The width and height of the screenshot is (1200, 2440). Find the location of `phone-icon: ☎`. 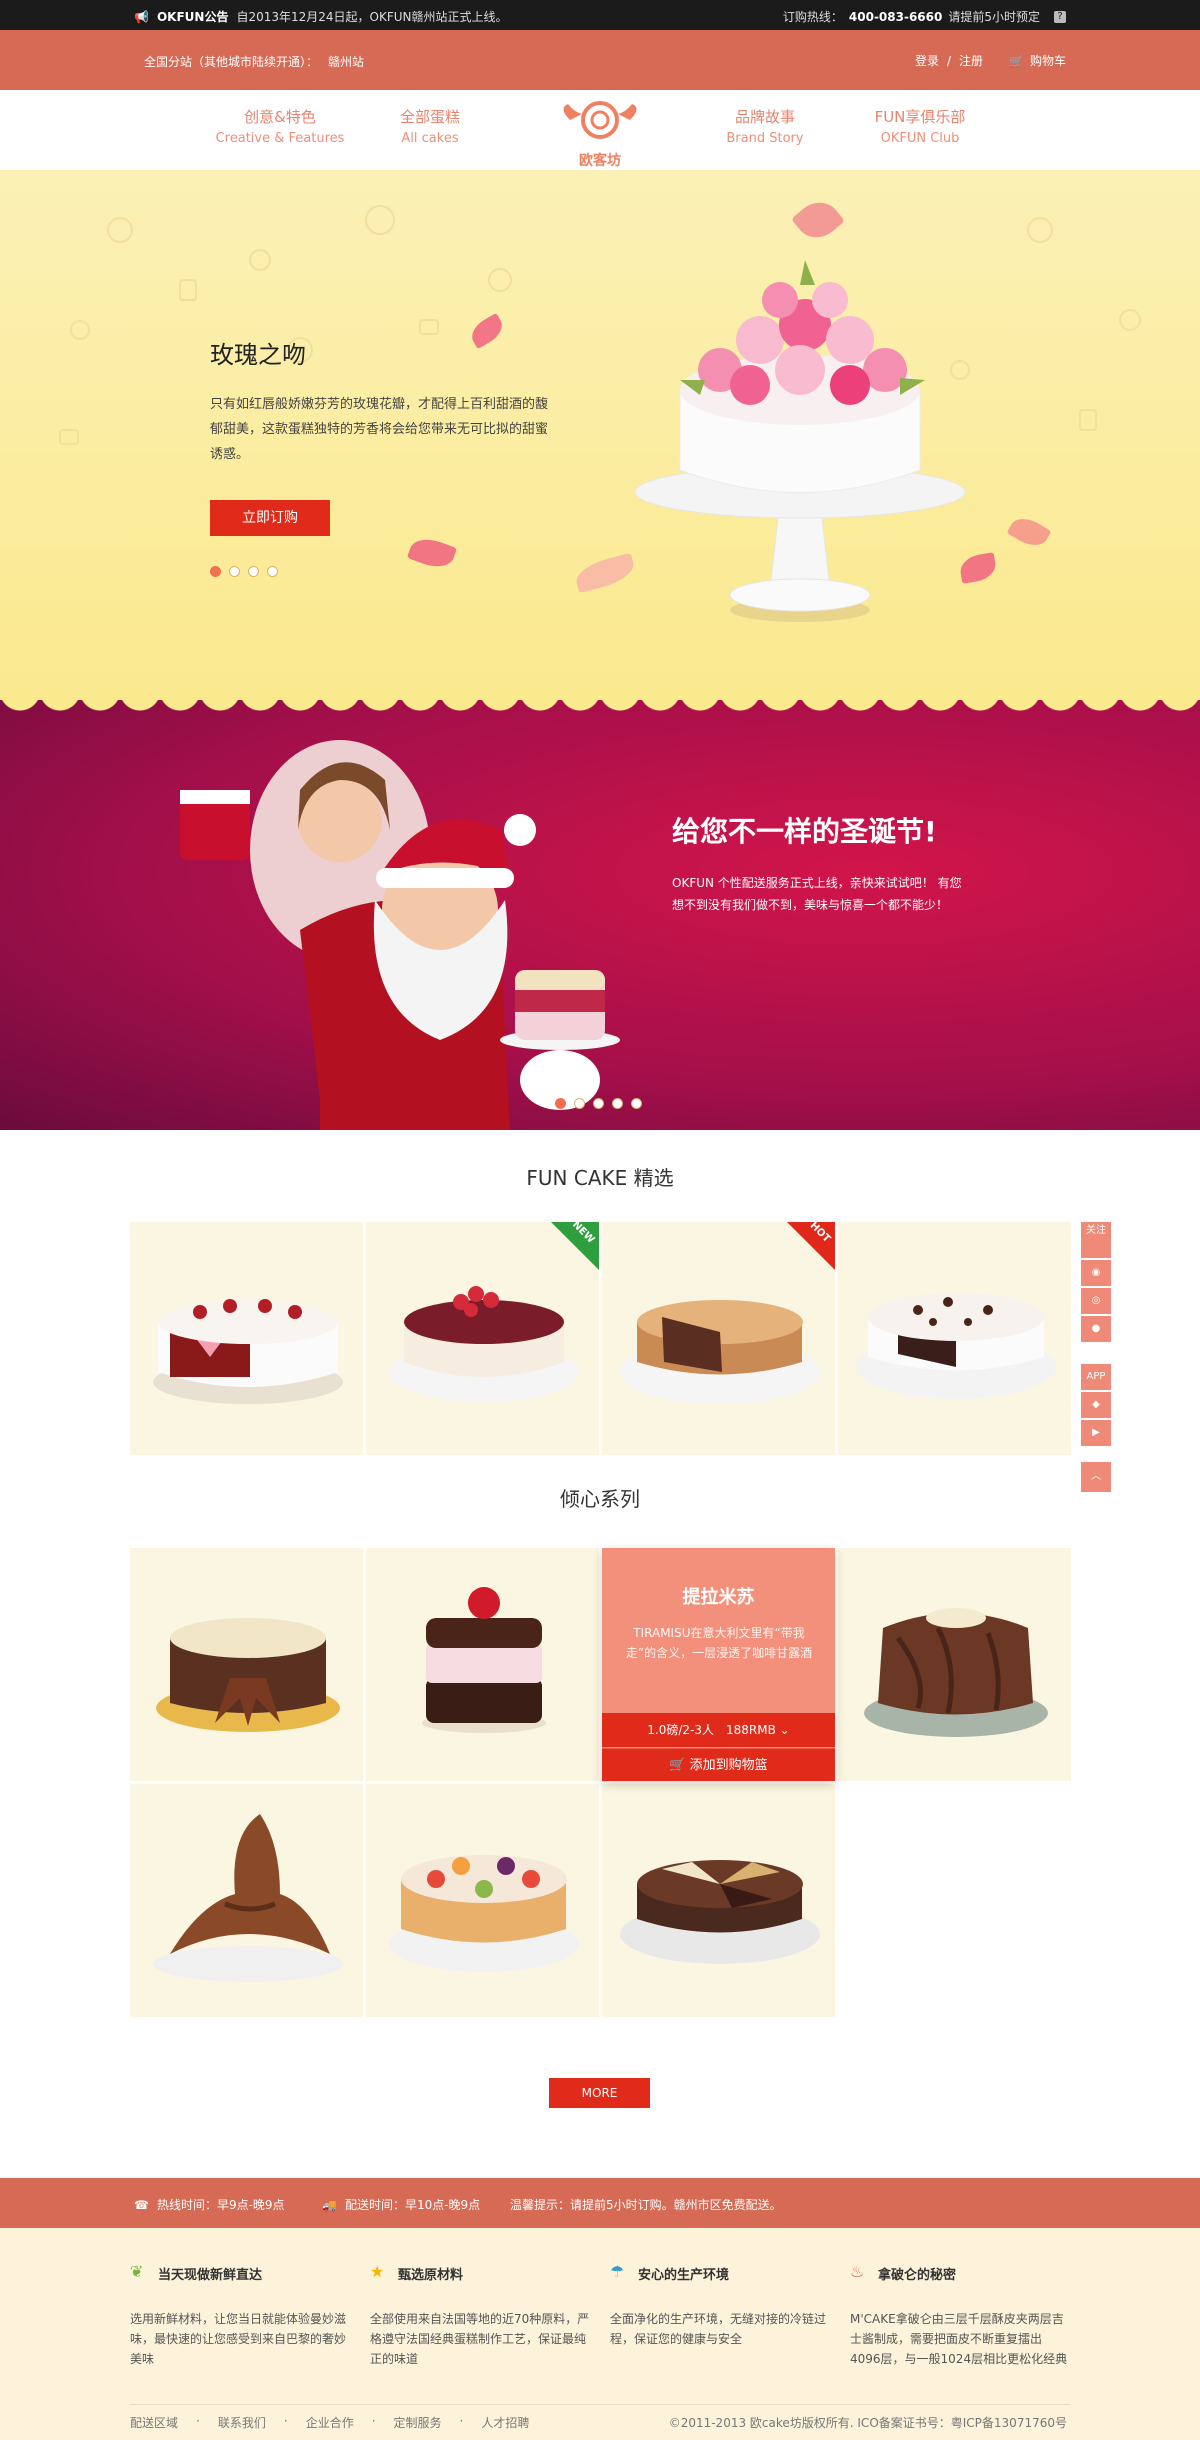

phone-icon: ☎ is located at coordinates (141, 2204).